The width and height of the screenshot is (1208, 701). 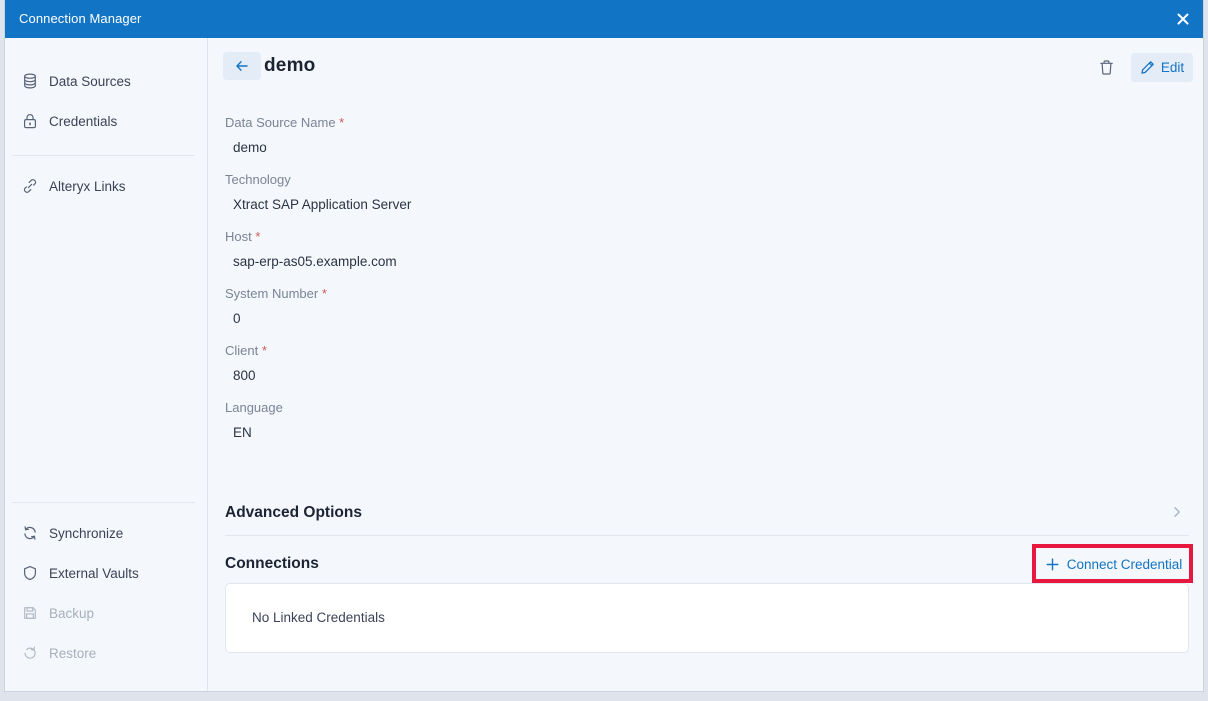 I want to click on sidebar-item-external-vaults: External Vaults, so click(x=106, y=573).